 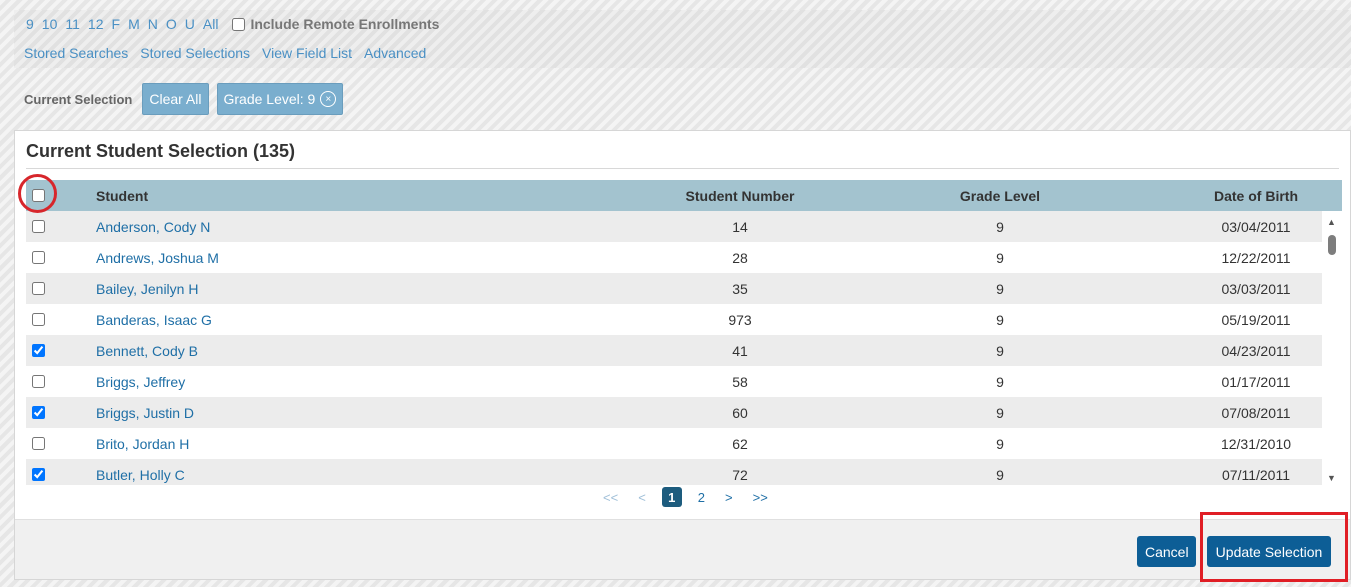 What do you see at coordinates (1256, 288) in the screenshot?
I see `date-of-birth-cell: 03/03/2011` at bounding box center [1256, 288].